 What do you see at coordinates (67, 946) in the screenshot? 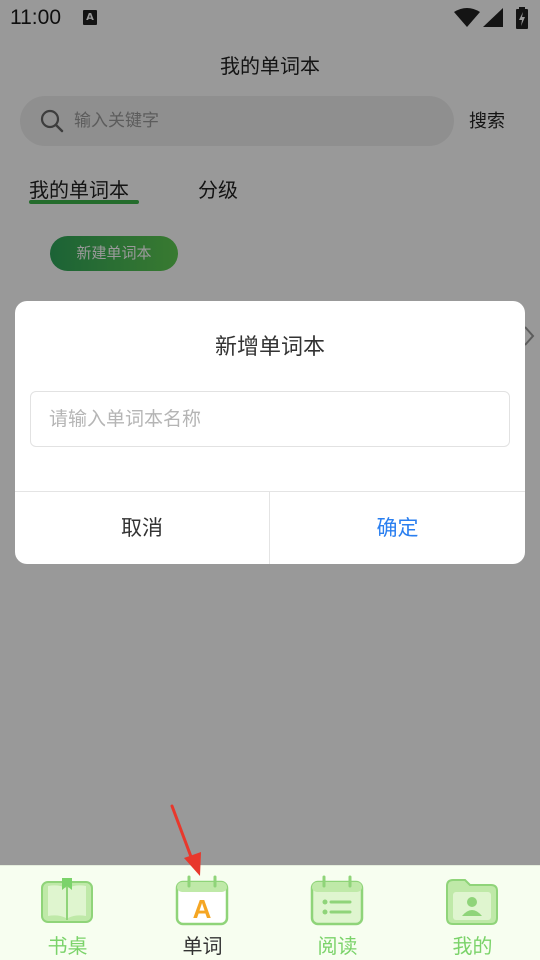
I see `nav-label-desk: 书桌` at bounding box center [67, 946].